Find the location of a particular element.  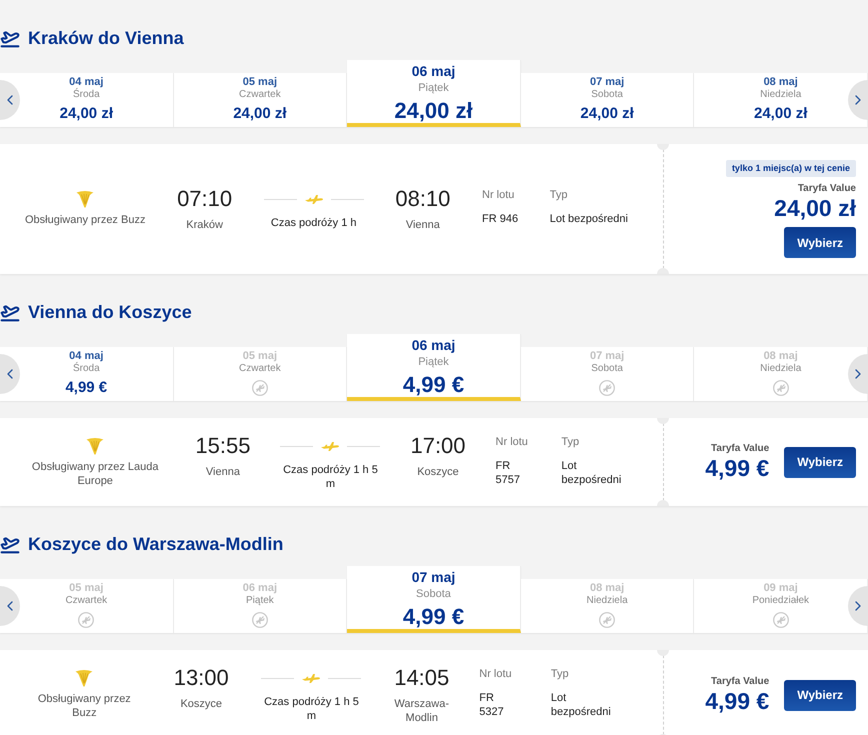

date-tab: 06 maj Piątek 24,00 zł is located at coordinates (434, 93).